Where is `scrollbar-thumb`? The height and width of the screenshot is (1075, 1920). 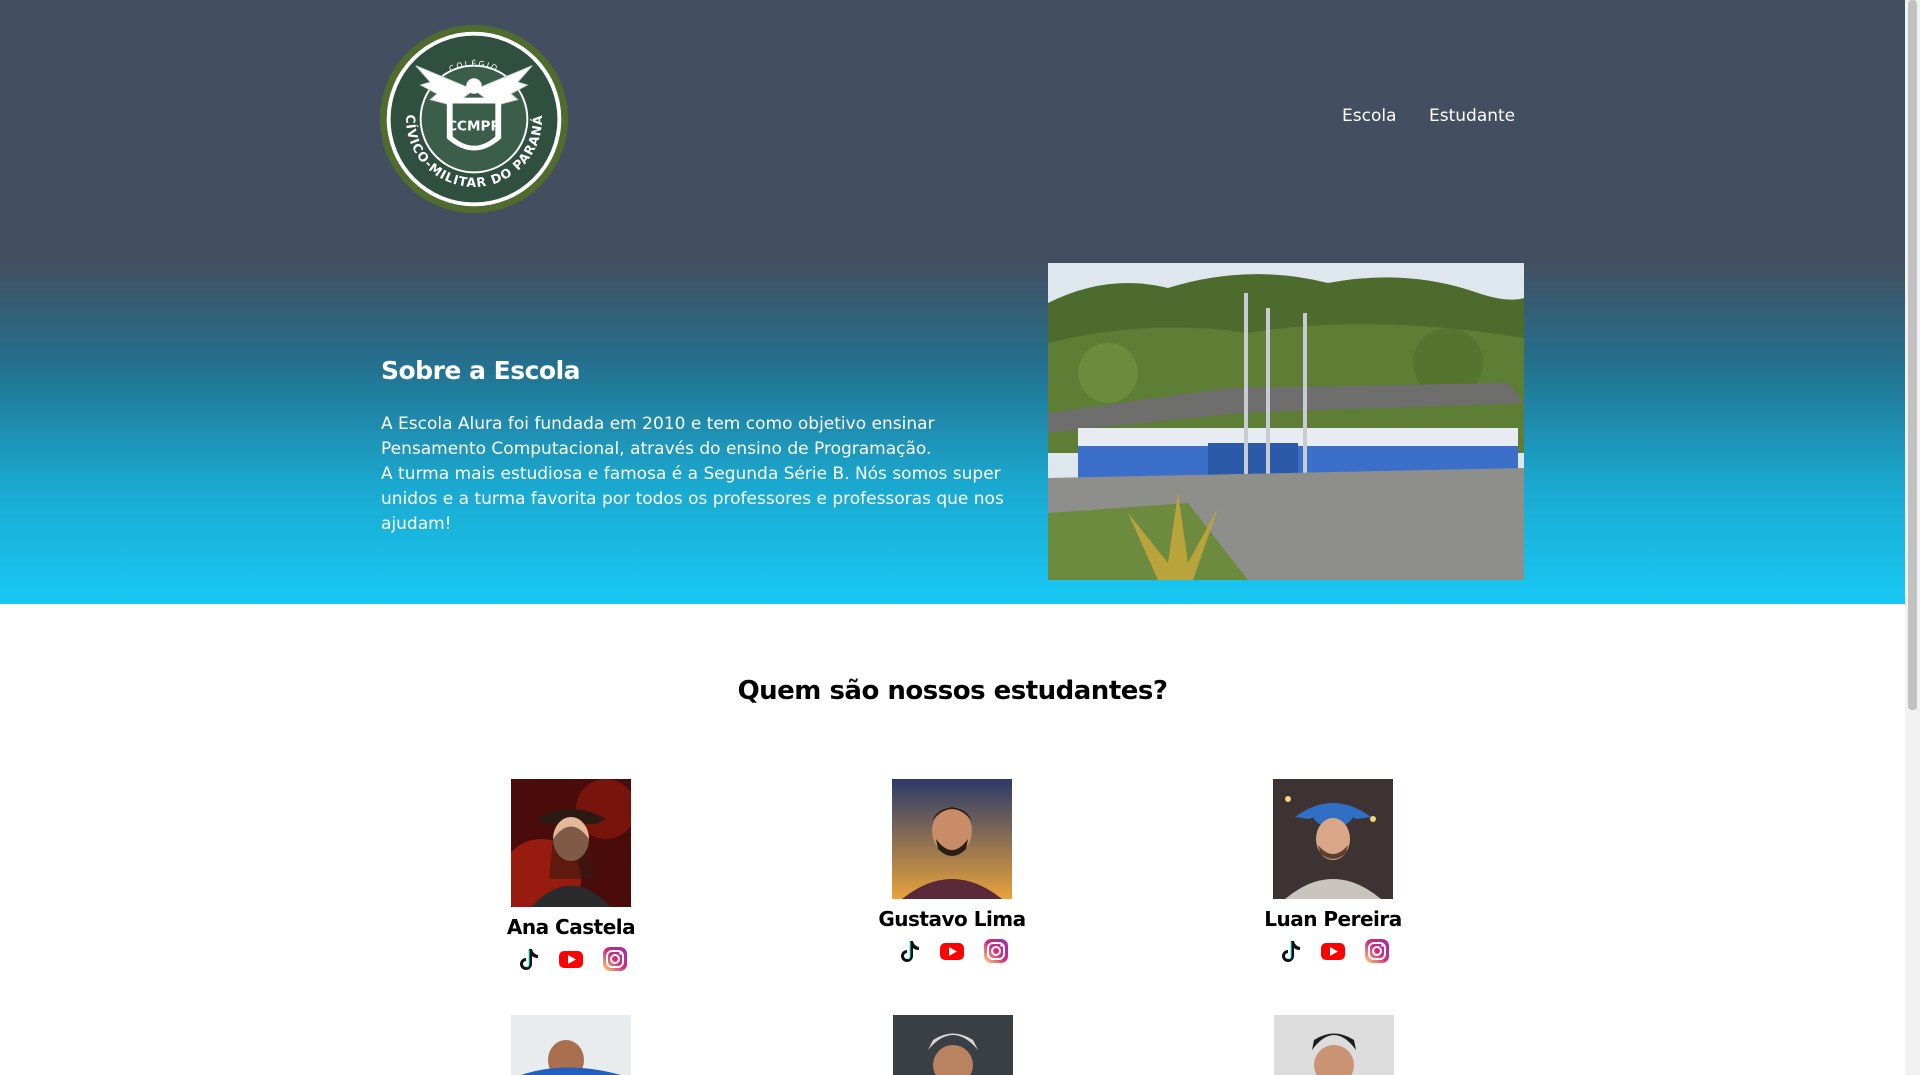 scrollbar-thumb is located at coordinates (1912, 355).